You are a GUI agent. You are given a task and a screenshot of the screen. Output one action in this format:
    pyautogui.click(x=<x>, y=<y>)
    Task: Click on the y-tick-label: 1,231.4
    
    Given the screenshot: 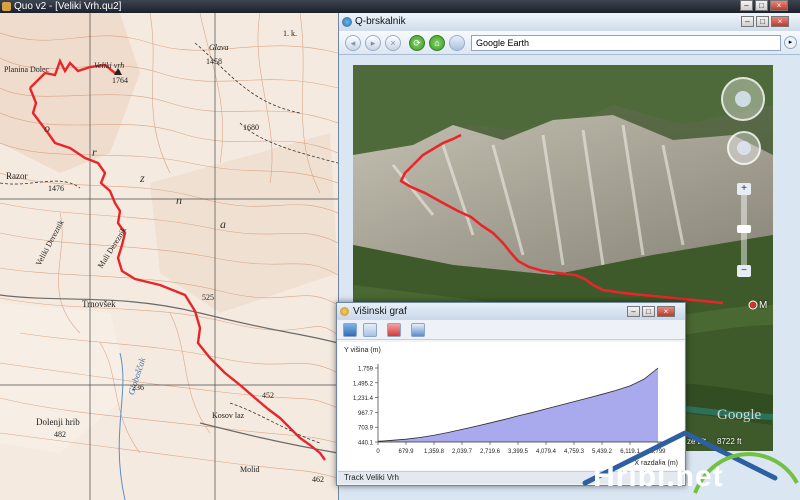 What is the action you would take?
    pyautogui.click(x=363, y=399)
    